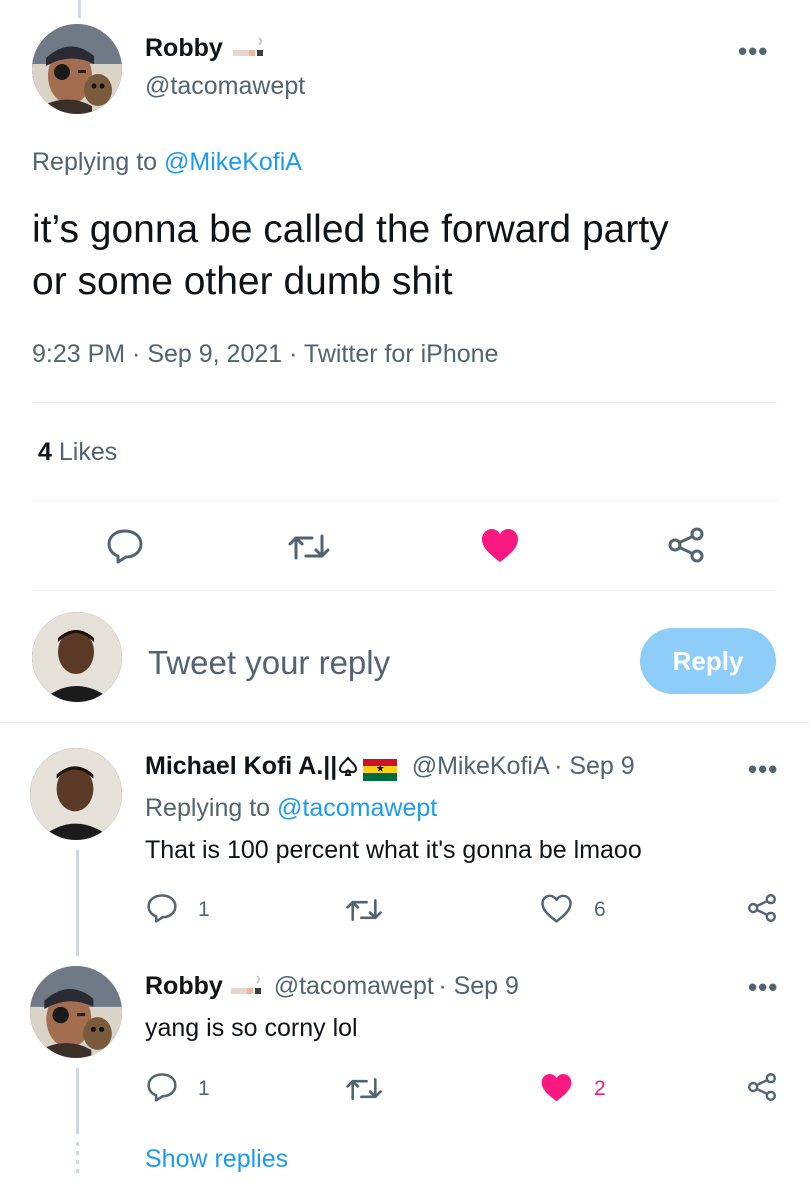 Image resolution: width=809 pixels, height=1200 pixels. Describe the element at coordinates (88, 452) in the screenshot. I see `likes-label: Likes` at that location.